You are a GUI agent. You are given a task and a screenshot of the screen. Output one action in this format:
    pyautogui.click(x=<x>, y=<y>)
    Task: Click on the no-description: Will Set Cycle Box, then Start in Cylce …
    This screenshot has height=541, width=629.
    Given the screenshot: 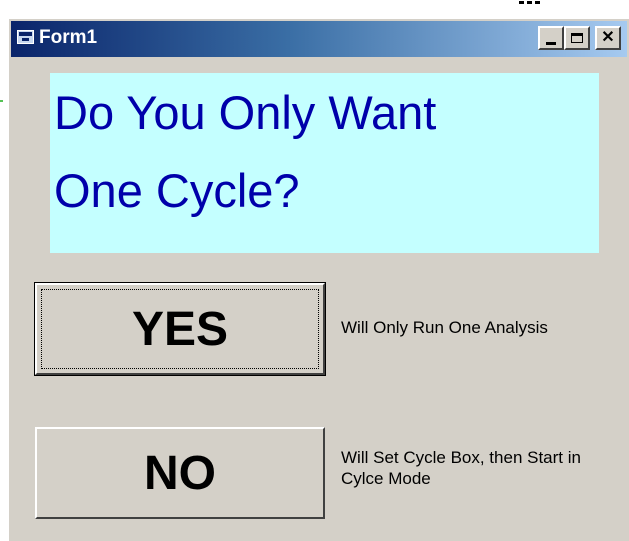 What is the action you would take?
    pyautogui.click(x=461, y=468)
    